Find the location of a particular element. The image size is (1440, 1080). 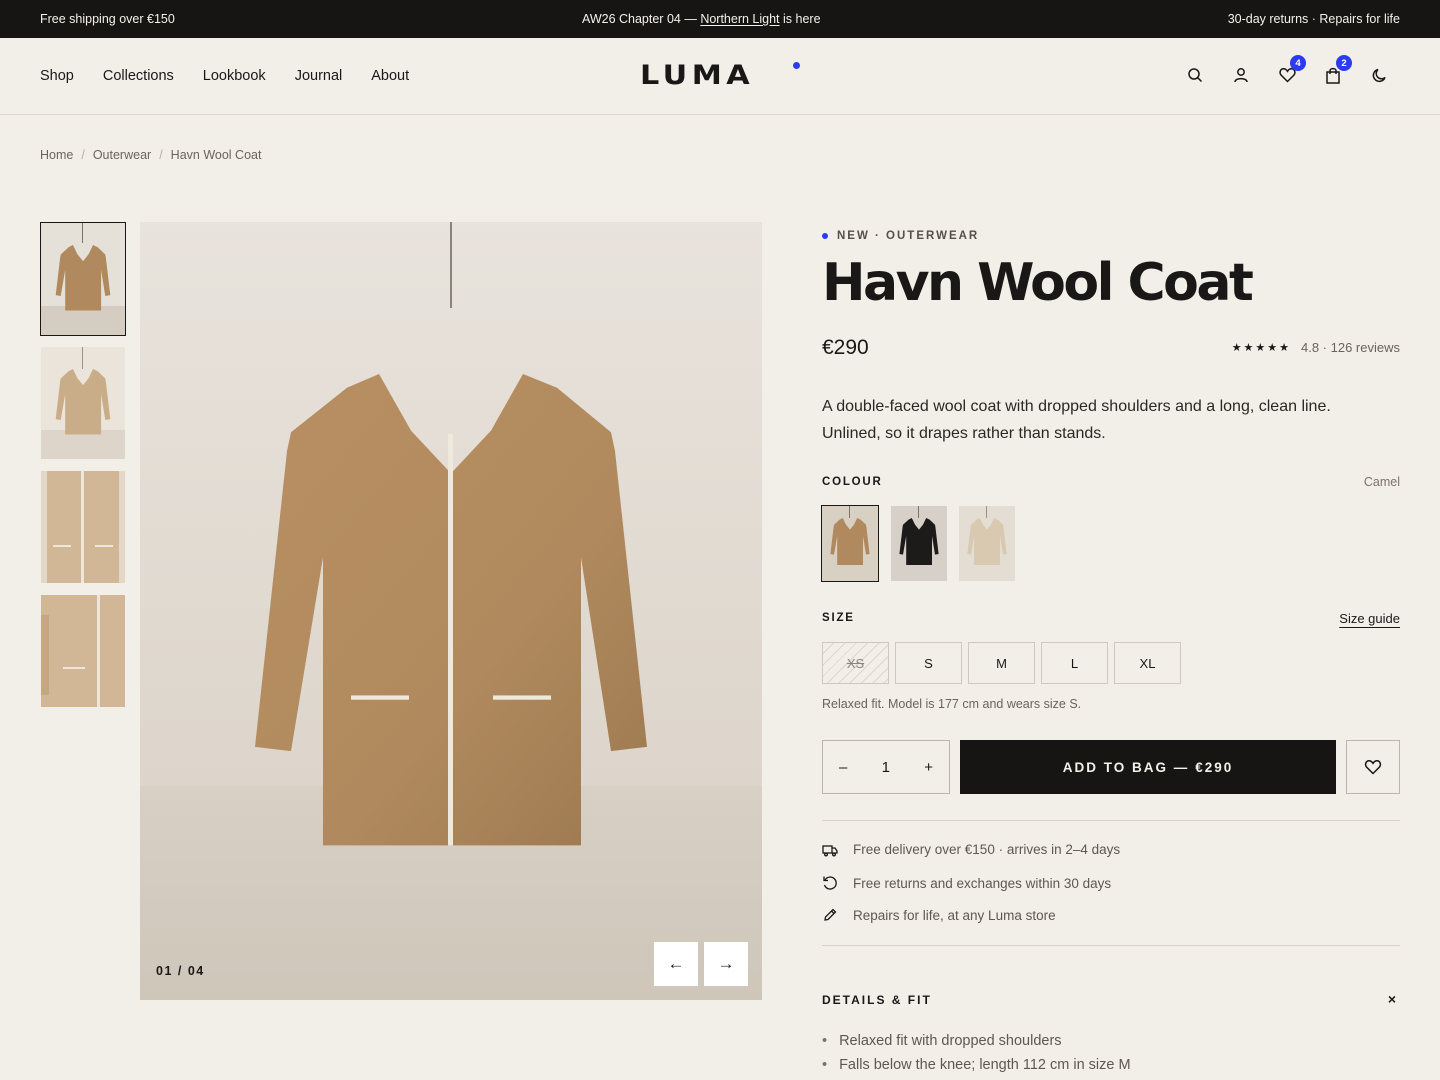

arrow-left-icon: ← is located at coordinates (676, 963).